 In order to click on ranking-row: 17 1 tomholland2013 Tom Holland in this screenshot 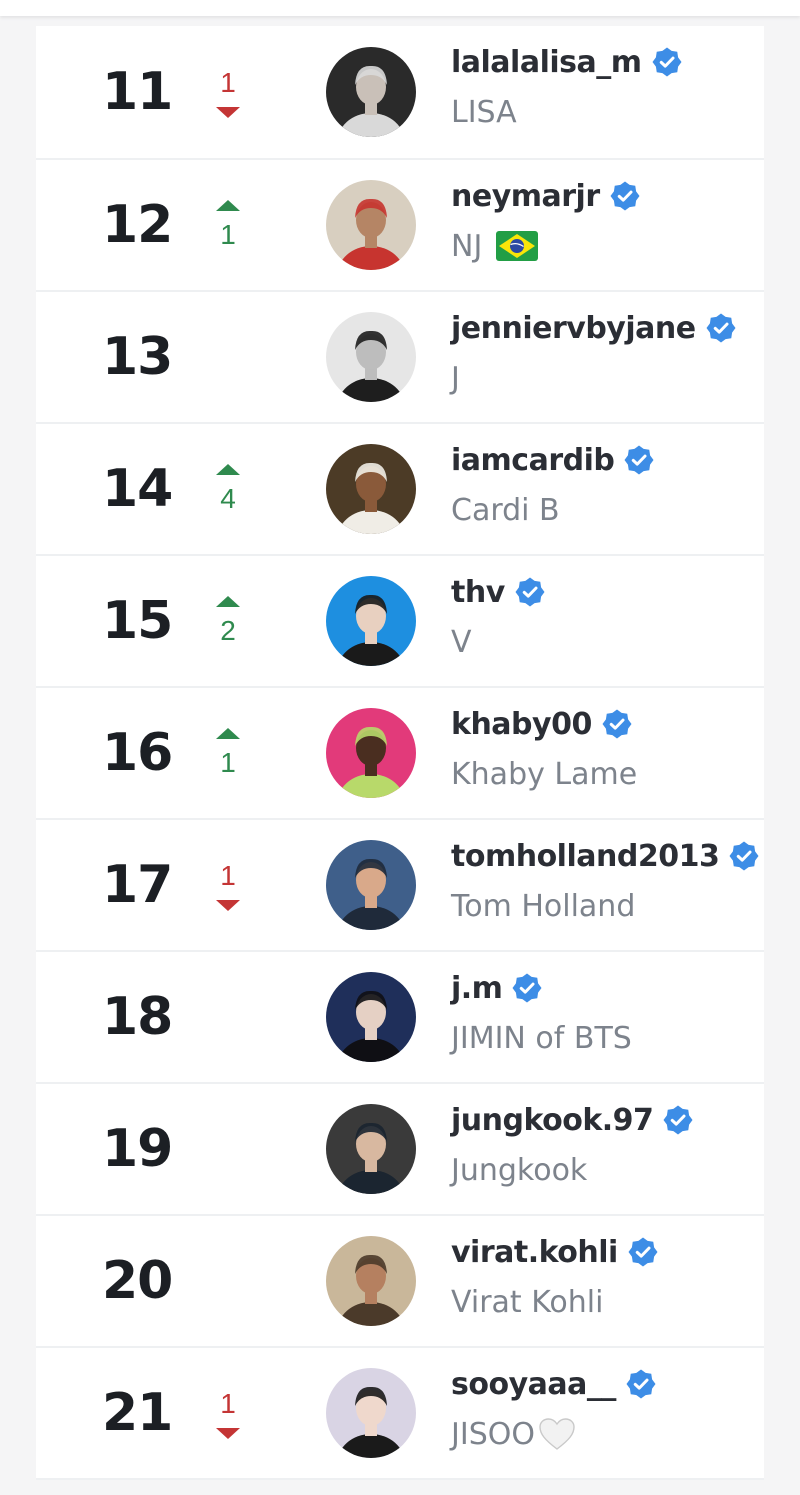, I will do `click(400, 886)`.